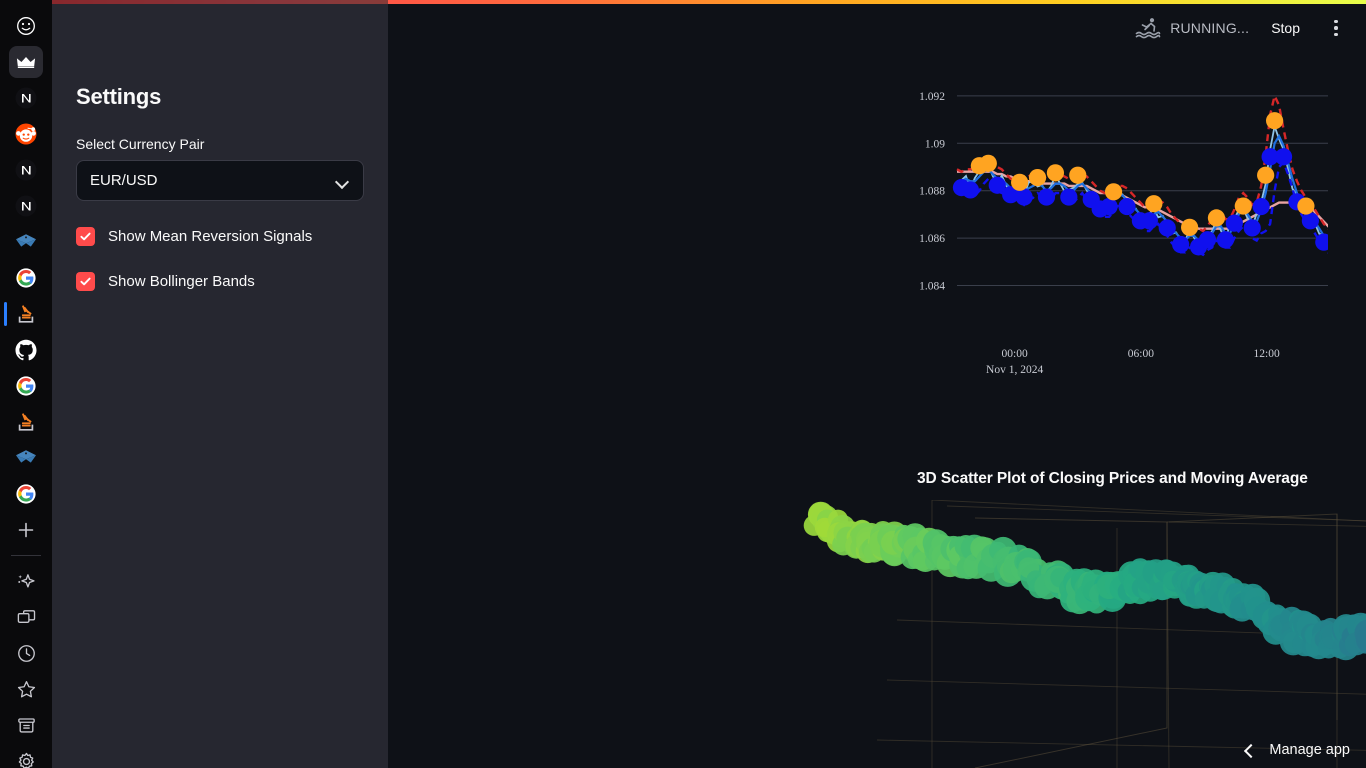 Image resolution: width=1366 pixels, height=768 pixels. I want to click on x-tick-label: 00:00, so click(1015, 354).